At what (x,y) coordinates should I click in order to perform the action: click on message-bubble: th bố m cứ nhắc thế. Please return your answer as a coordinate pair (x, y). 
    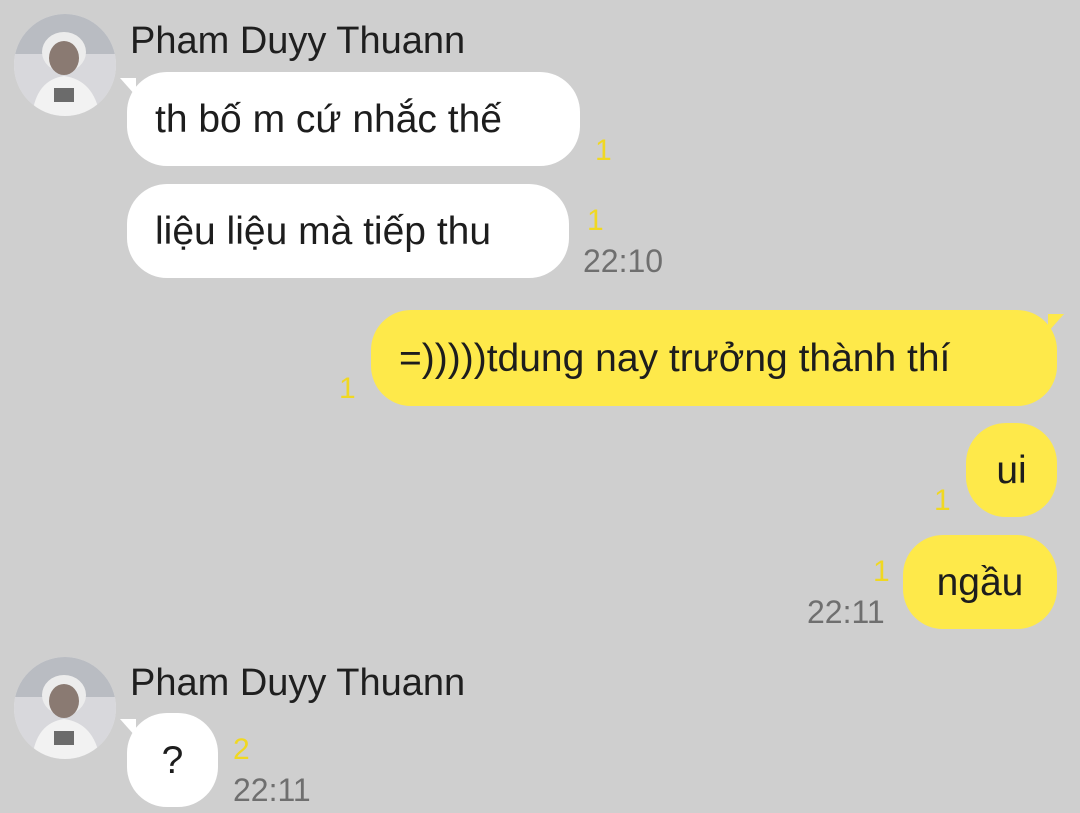
    Looking at the image, I should click on (353, 119).